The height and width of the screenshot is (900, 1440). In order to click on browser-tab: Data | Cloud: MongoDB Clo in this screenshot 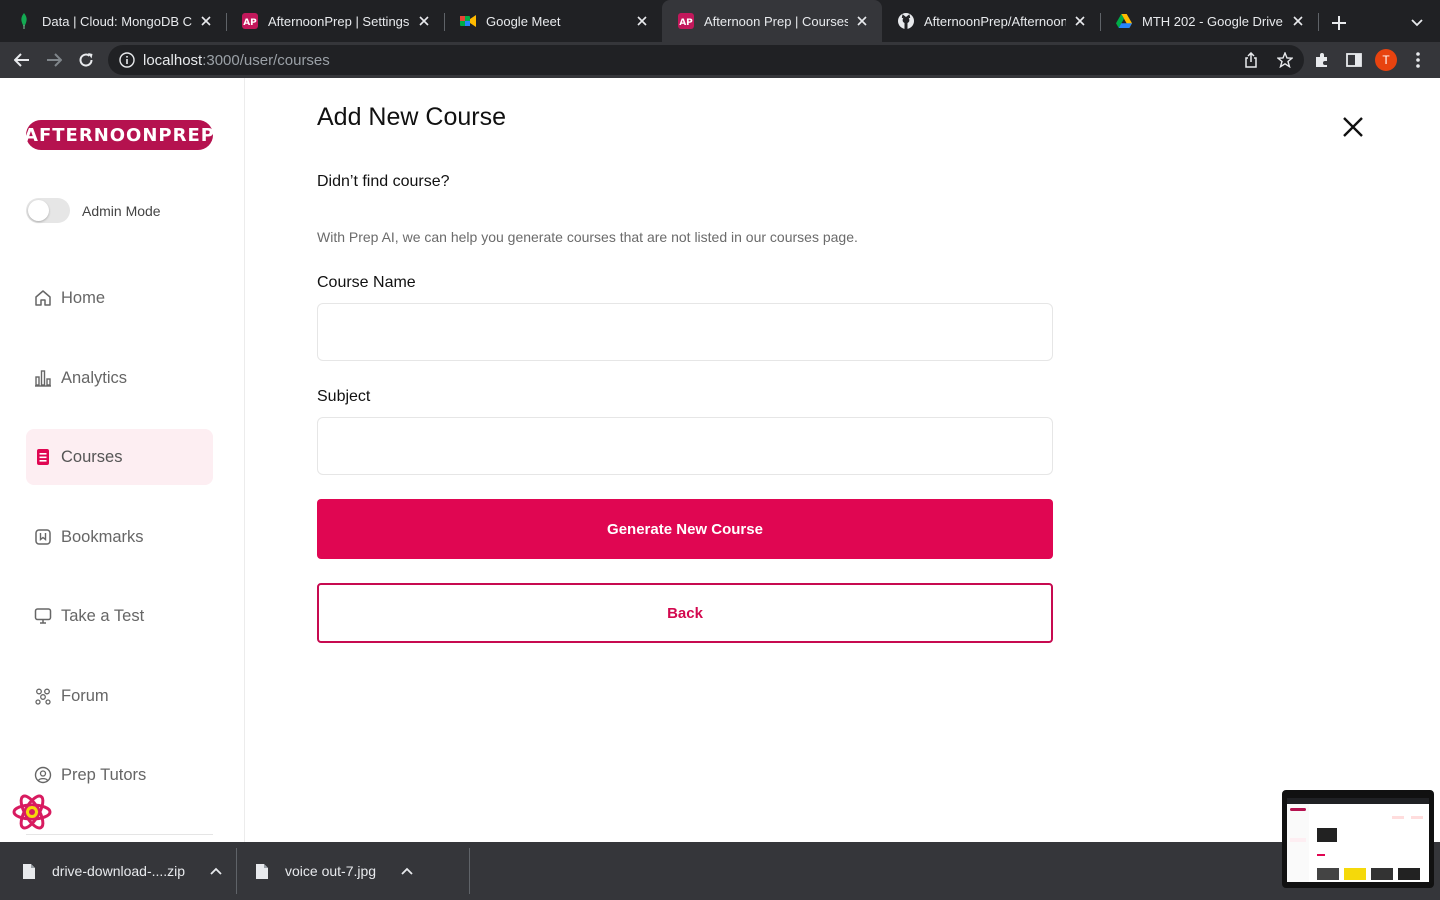, I will do `click(113, 21)`.